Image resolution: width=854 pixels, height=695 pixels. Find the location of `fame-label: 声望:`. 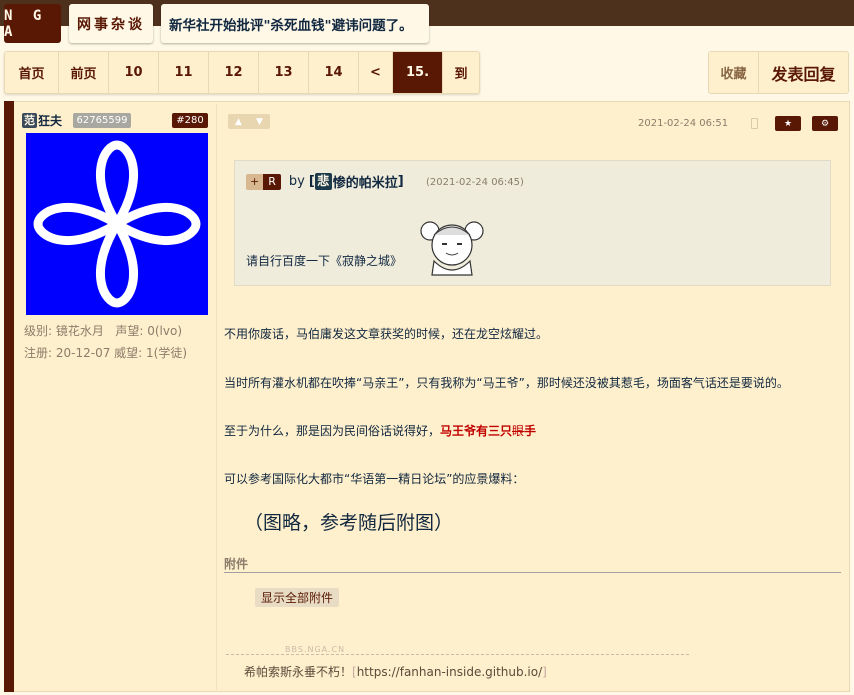

fame-label: 声望: is located at coordinates (129, 331).